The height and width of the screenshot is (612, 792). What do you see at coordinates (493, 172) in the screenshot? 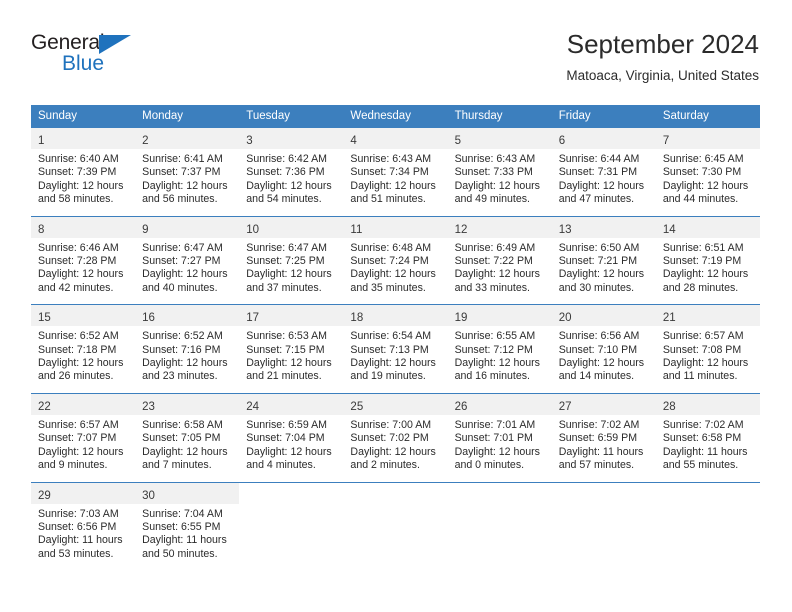
I see `day-detail-line: Sunset: 7:33 PM` at bounding box center [493, 172].